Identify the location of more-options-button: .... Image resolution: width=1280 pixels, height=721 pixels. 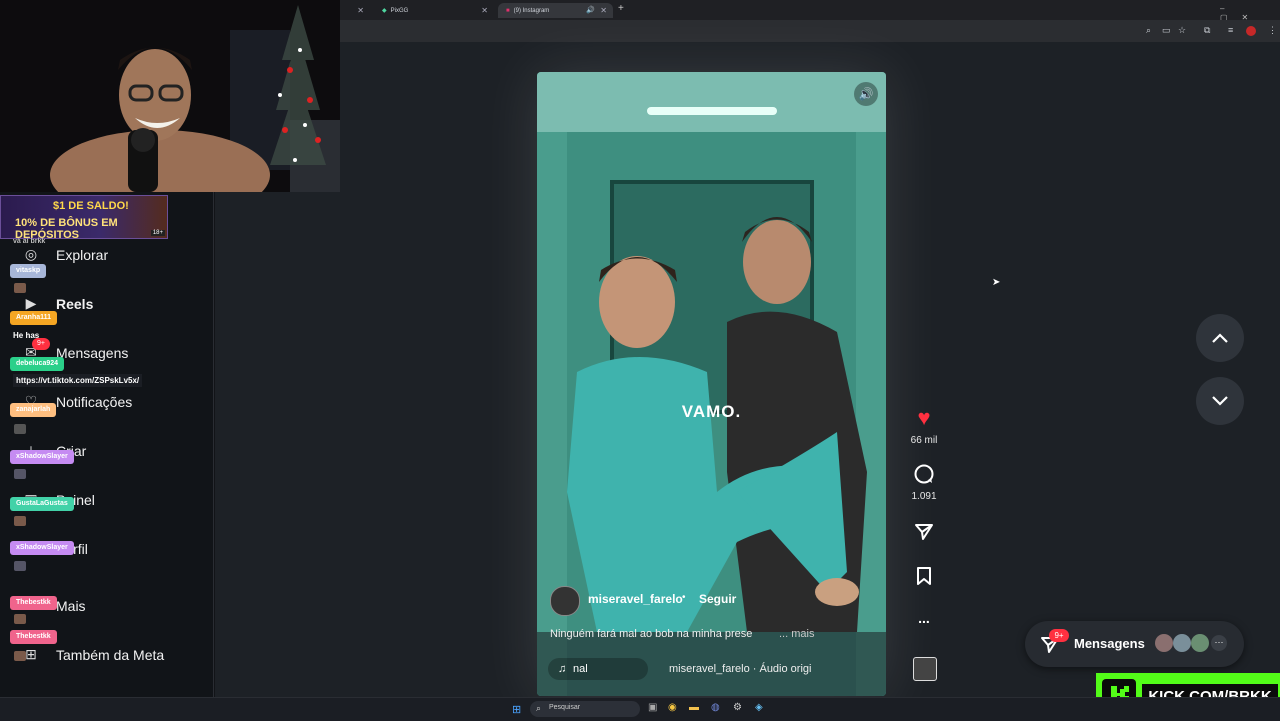
(924, 618).